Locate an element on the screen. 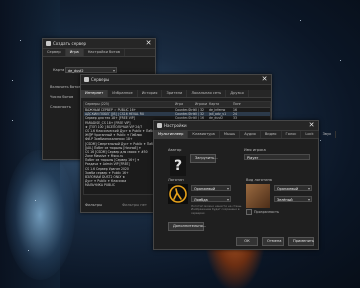 This screenshot has width=360, height=288. question-icon: ? is located at coordinates (178, 166).